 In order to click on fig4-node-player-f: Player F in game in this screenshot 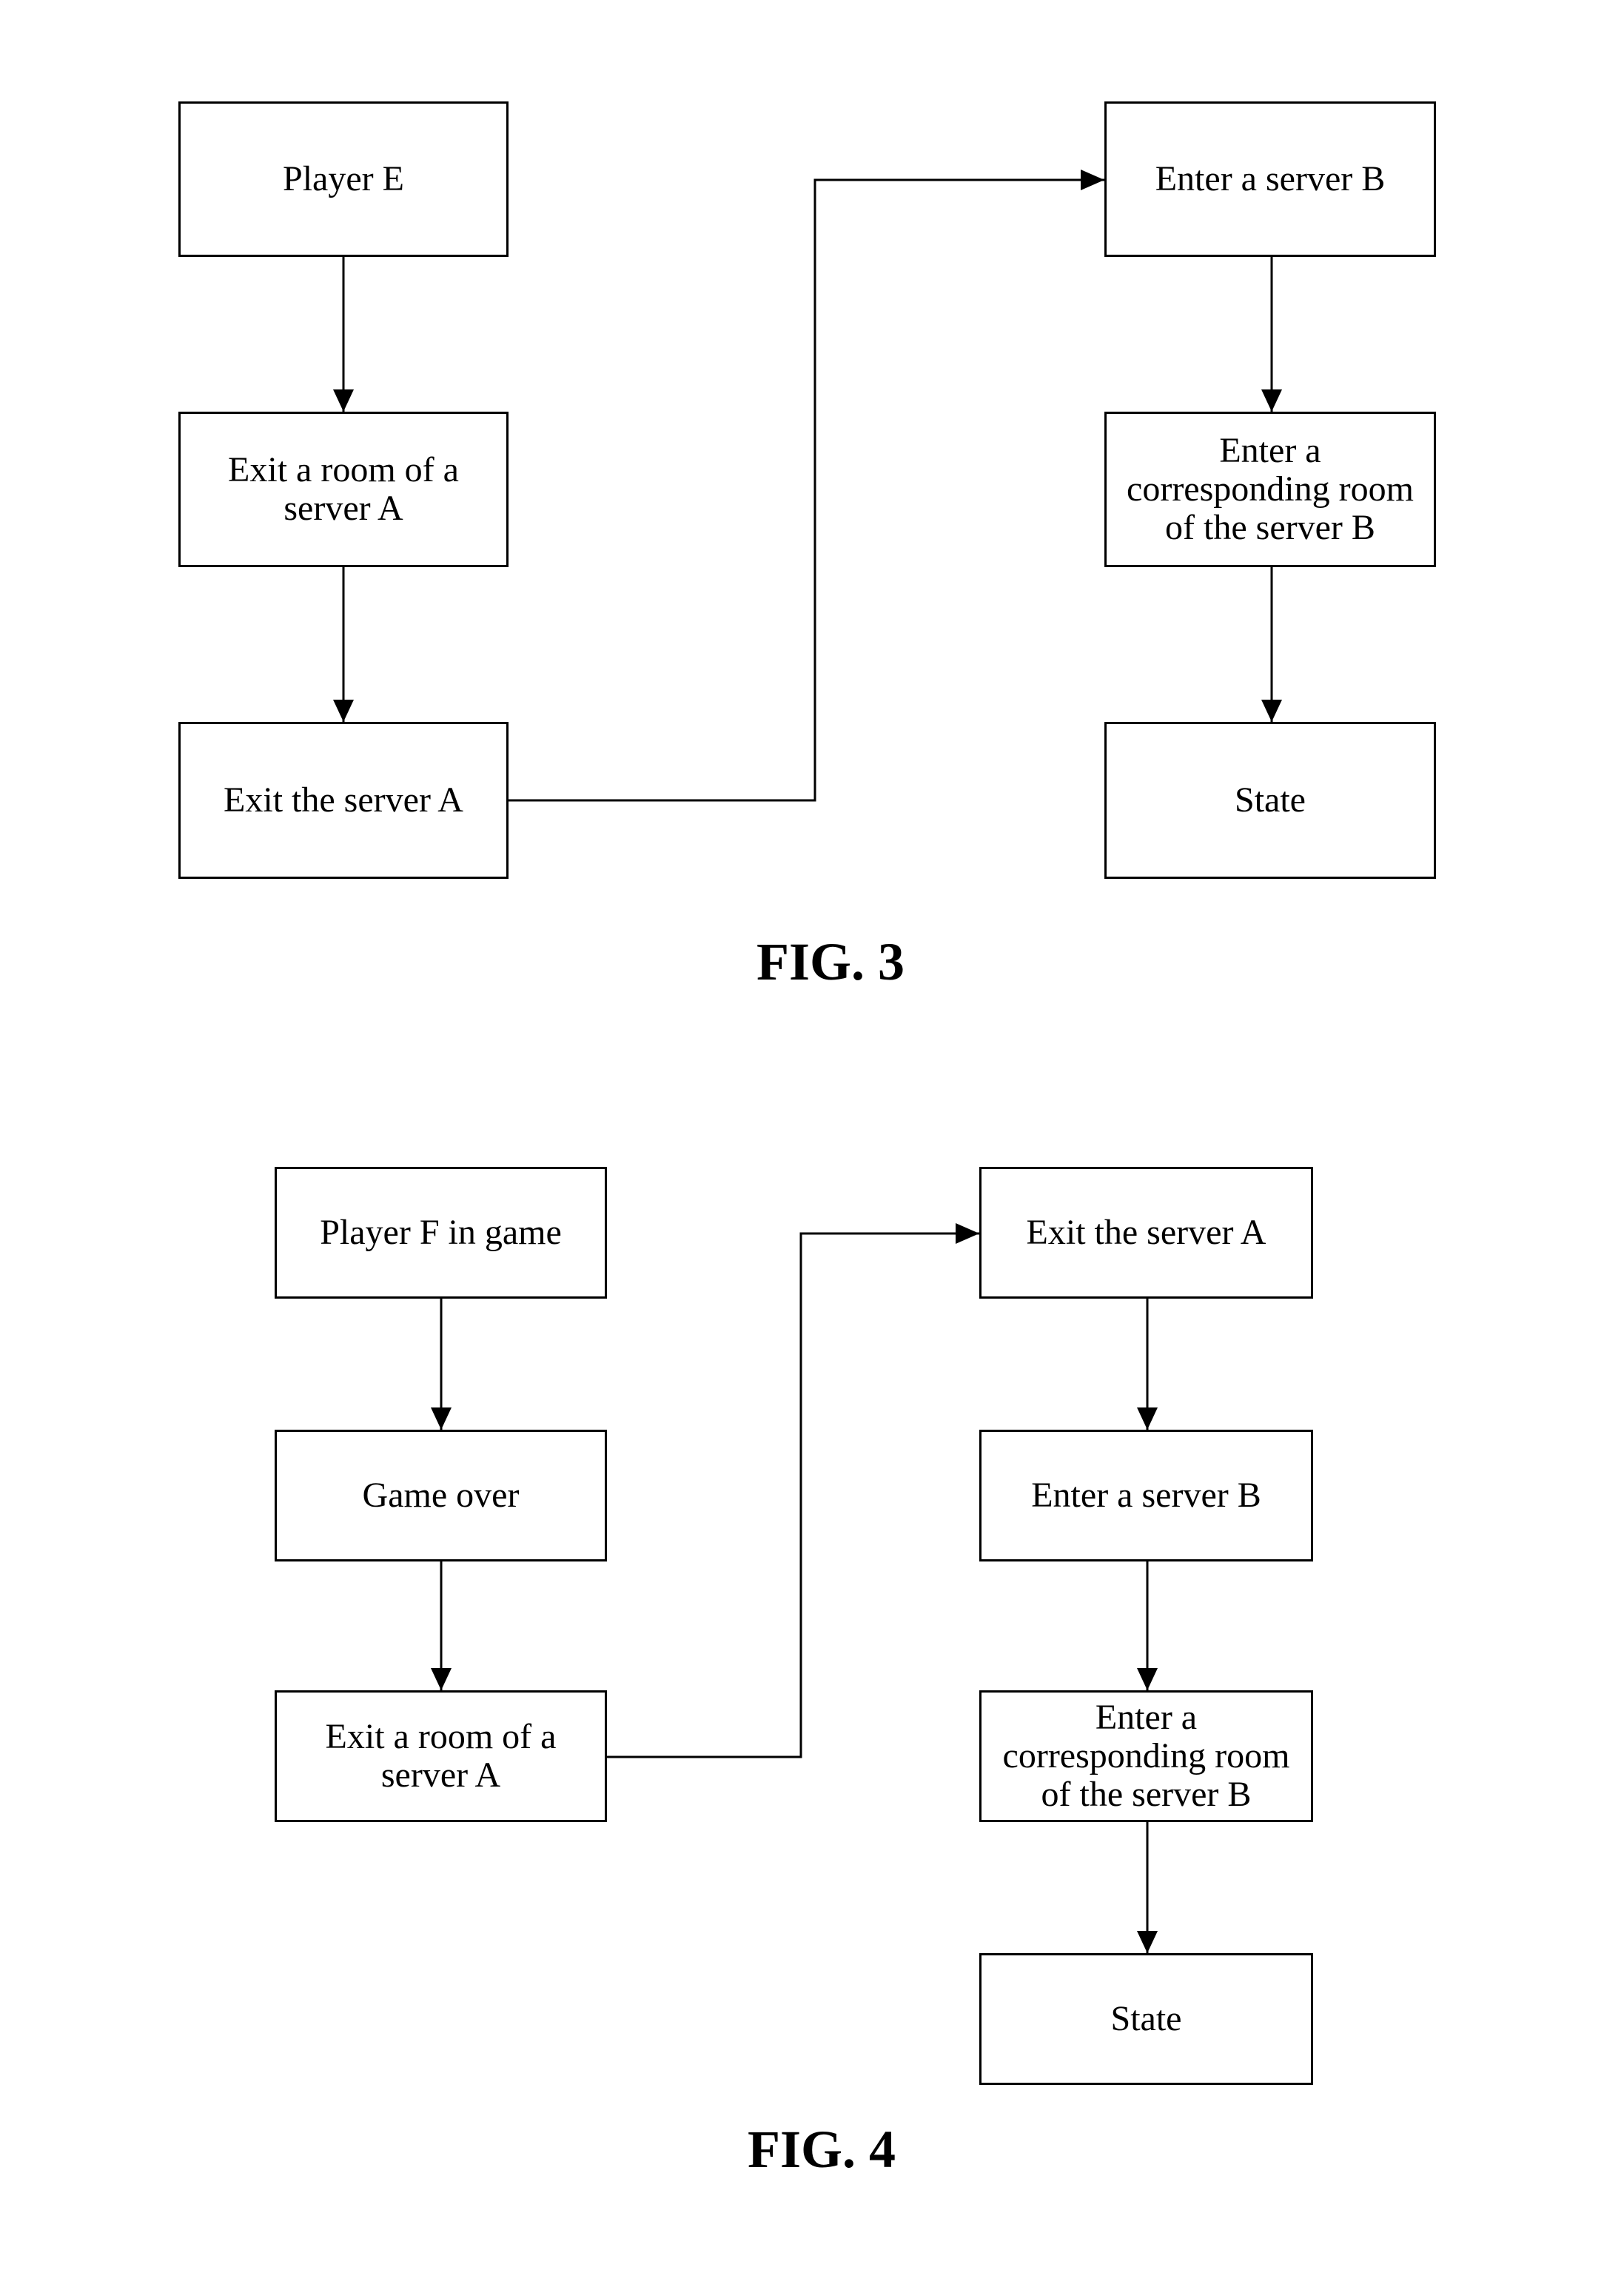, I will do `click(441, 1233)`.